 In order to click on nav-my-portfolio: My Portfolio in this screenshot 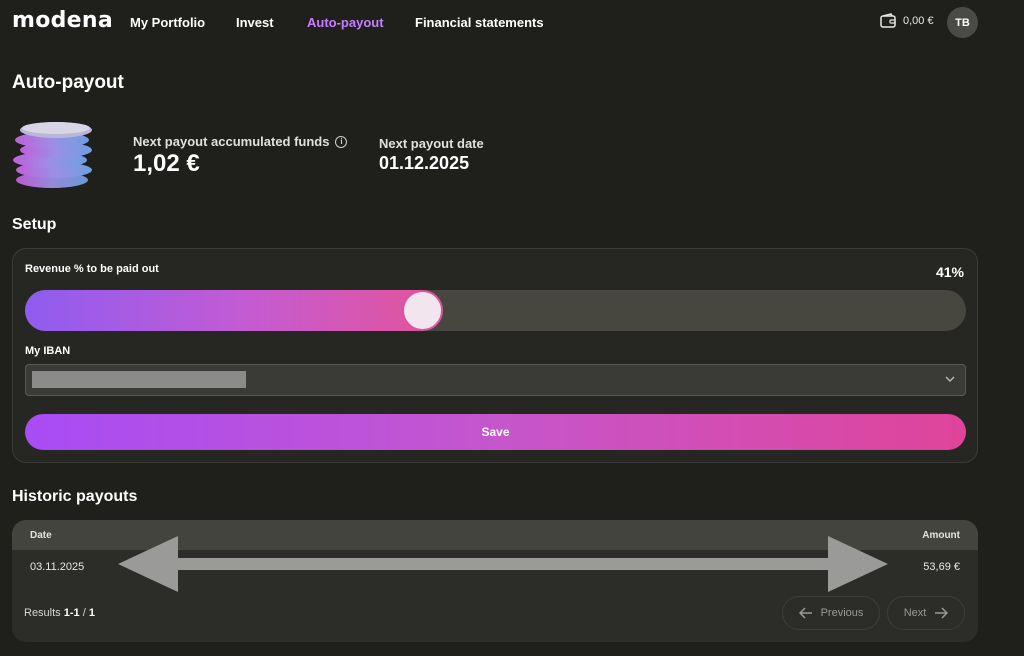, I will do `click(167, 22)`.